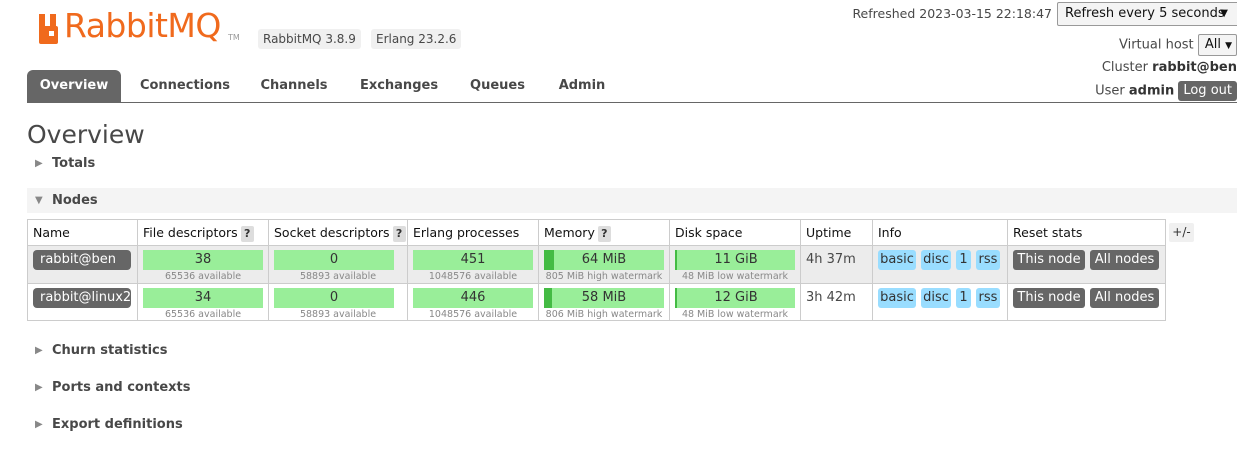  I want to click on section-export-definitions: ▶ Export definitions, so click(177, 424).